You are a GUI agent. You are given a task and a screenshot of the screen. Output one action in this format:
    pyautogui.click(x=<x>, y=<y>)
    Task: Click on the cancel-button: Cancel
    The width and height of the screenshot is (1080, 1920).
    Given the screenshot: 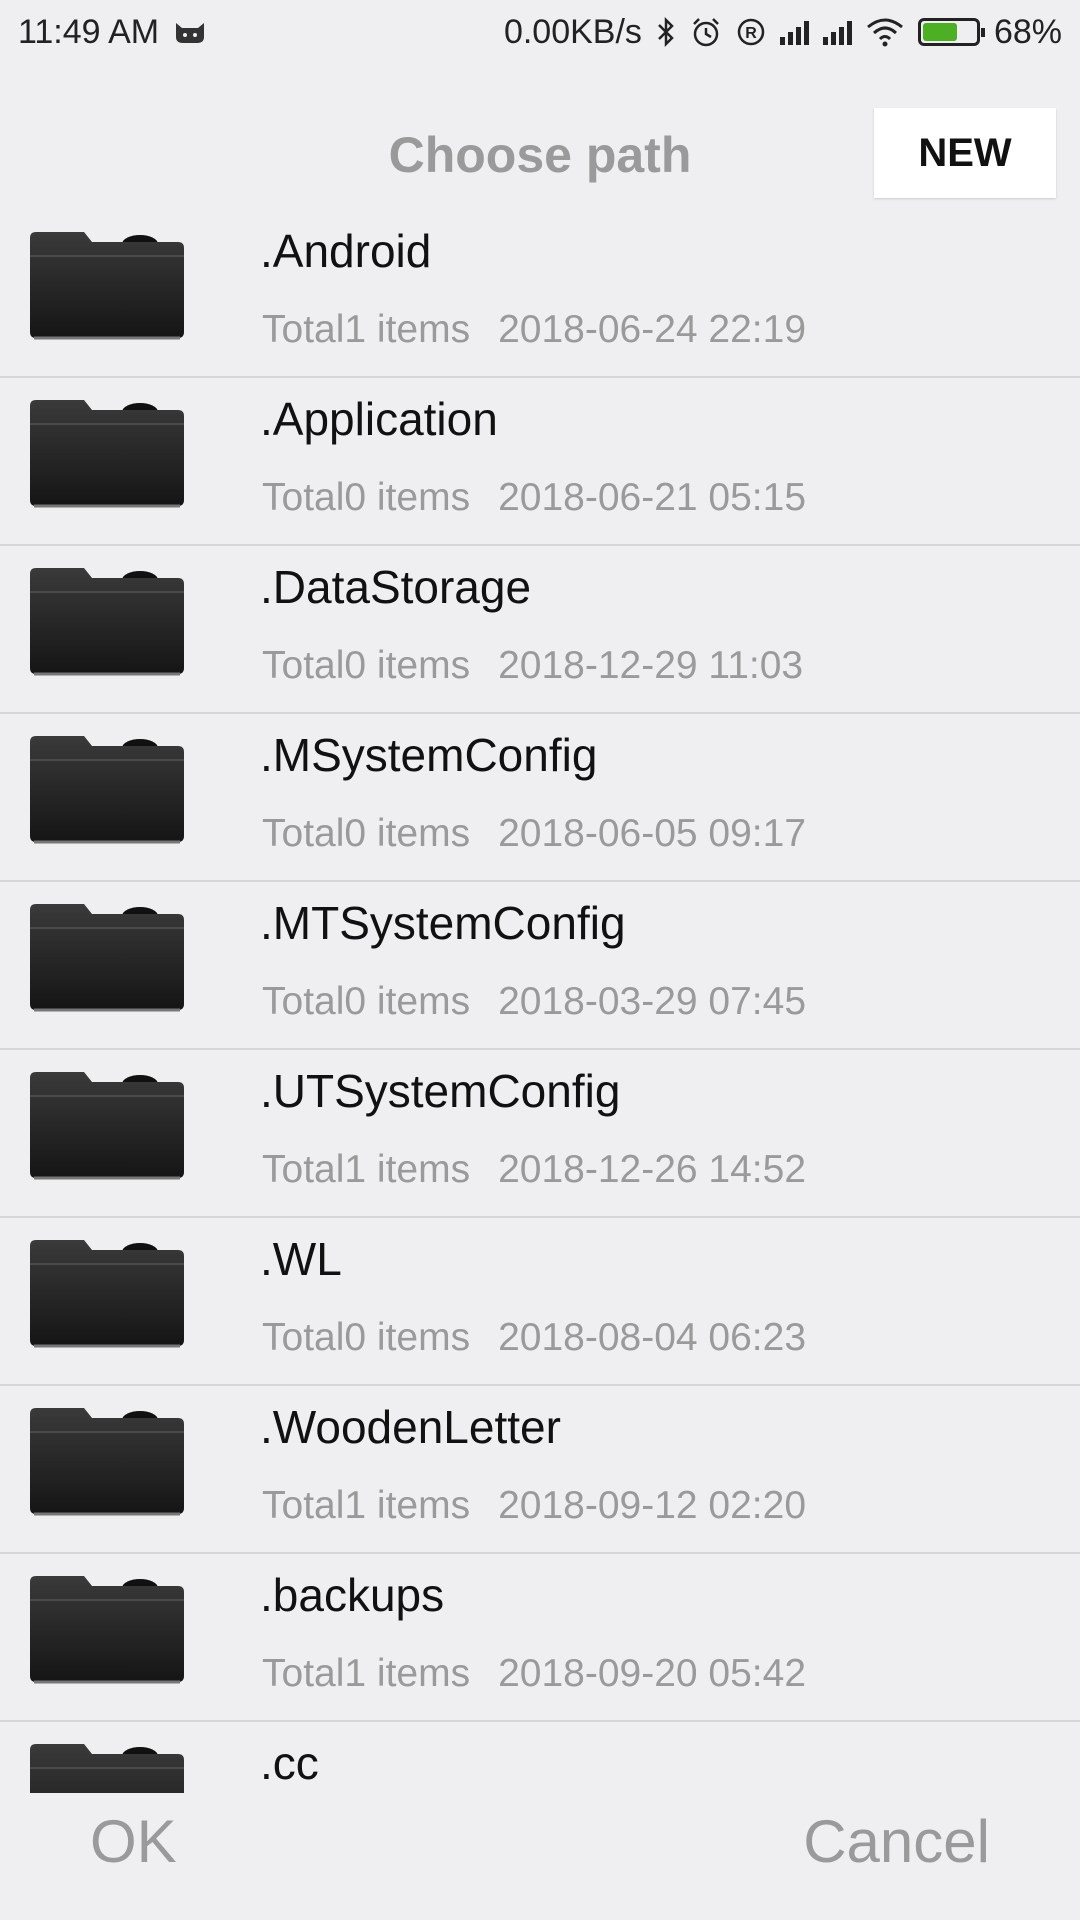 What is the action you would take?
    pyautogui.click(x=896, y=1841)
    